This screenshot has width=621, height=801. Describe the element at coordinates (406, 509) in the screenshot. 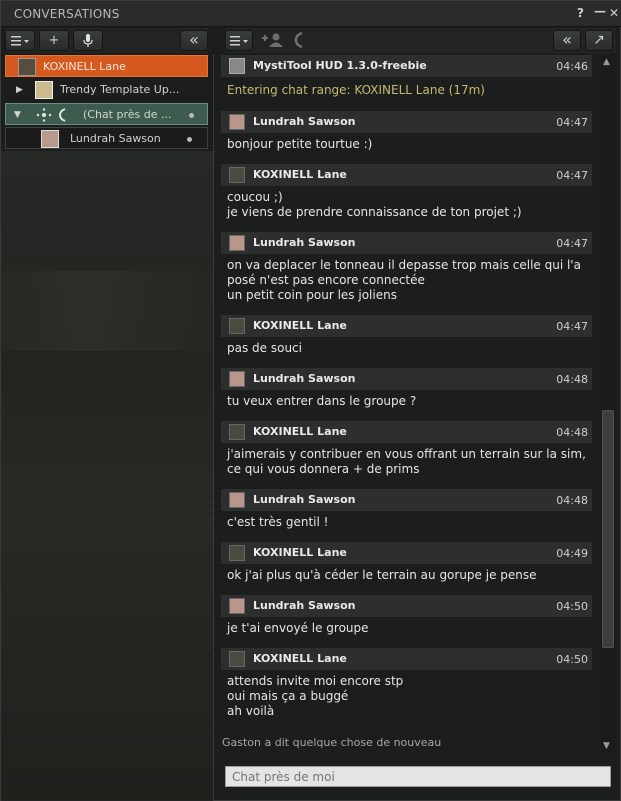

I see `message: Lundrah Sawson 04:48 c'est très gentil !` at that location.